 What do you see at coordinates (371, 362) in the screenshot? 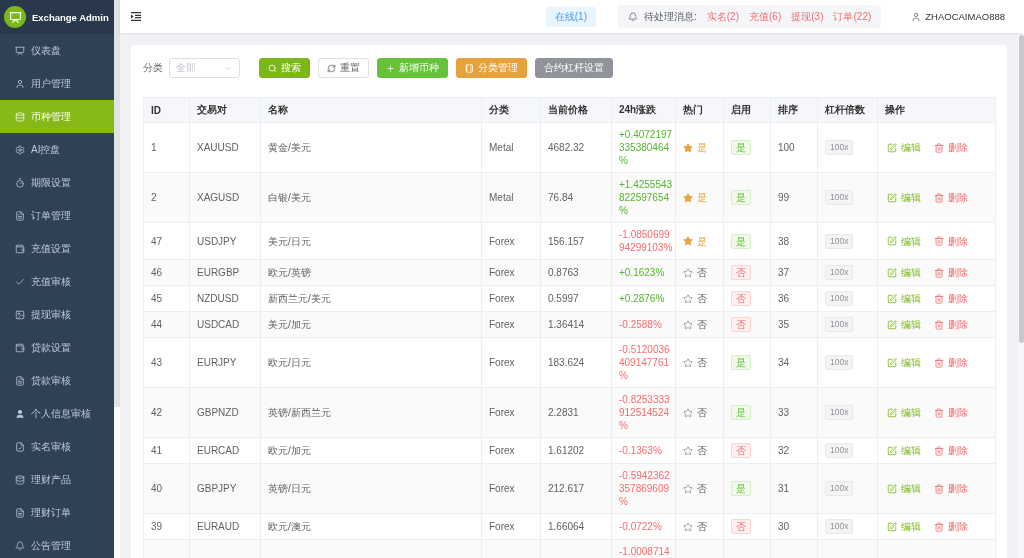
I see `table-cell: 欧元/日元` at bounding box center [371, 362].